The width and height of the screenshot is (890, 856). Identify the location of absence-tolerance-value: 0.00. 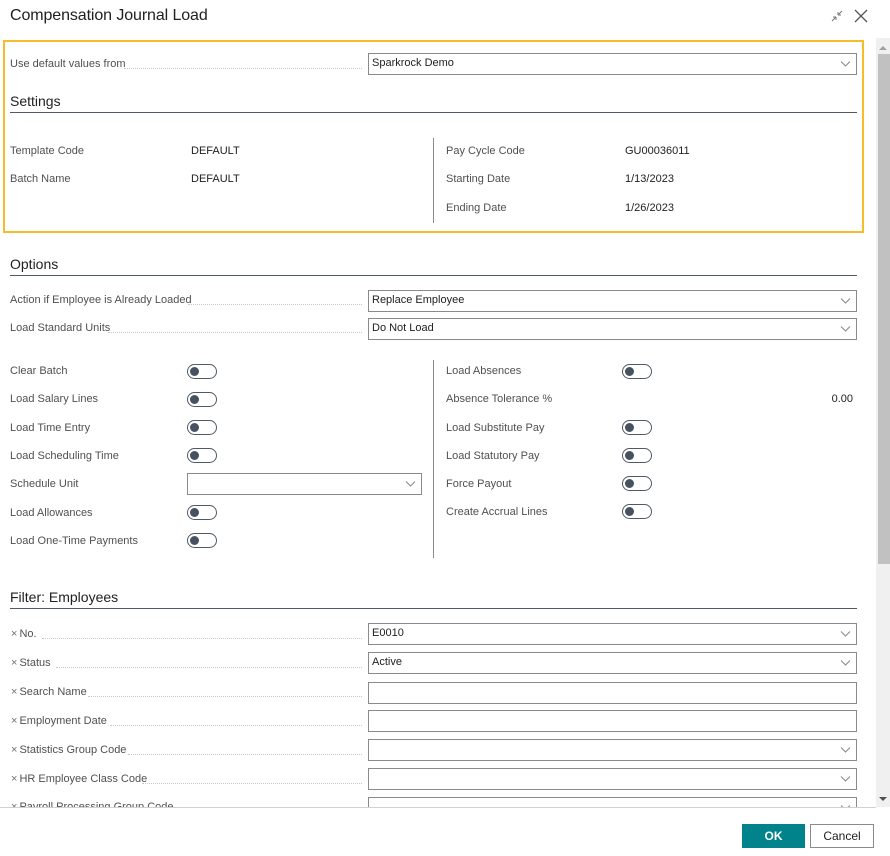
(842, 399).